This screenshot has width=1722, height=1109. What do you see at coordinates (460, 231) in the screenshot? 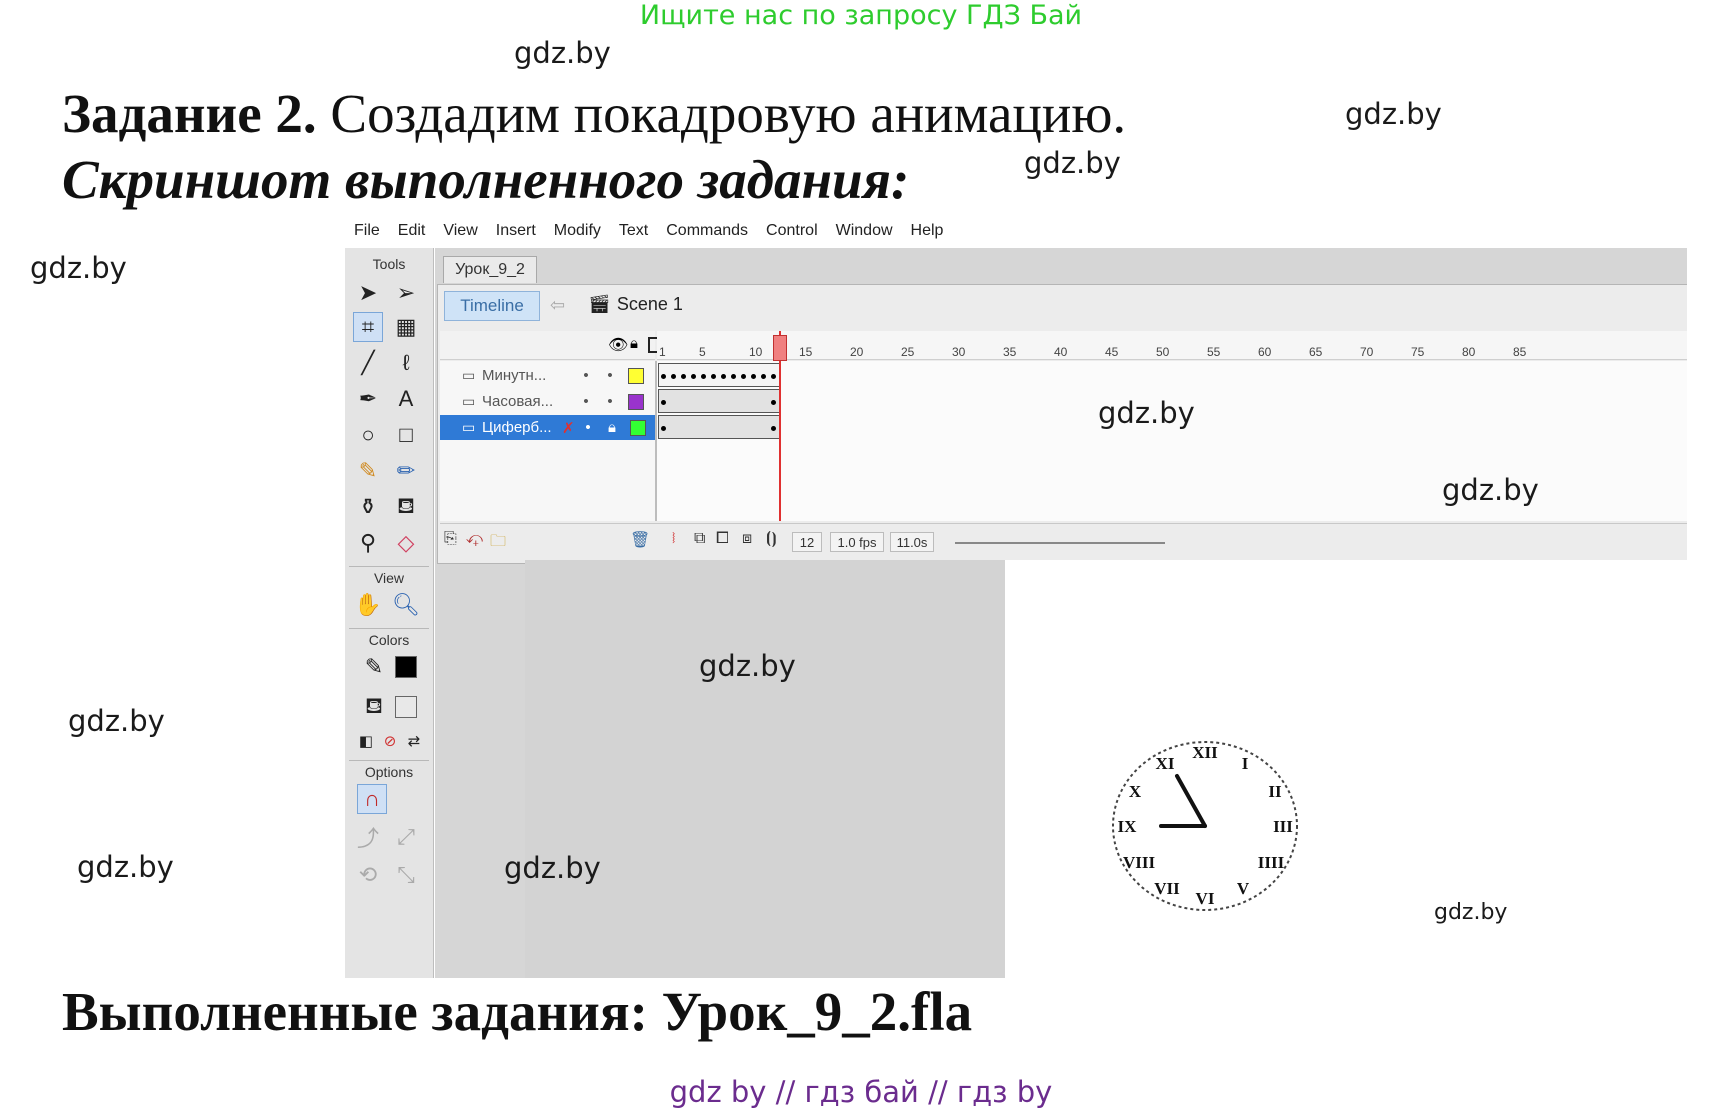
I see `menu-view: View` at bounding box center [460, 231].